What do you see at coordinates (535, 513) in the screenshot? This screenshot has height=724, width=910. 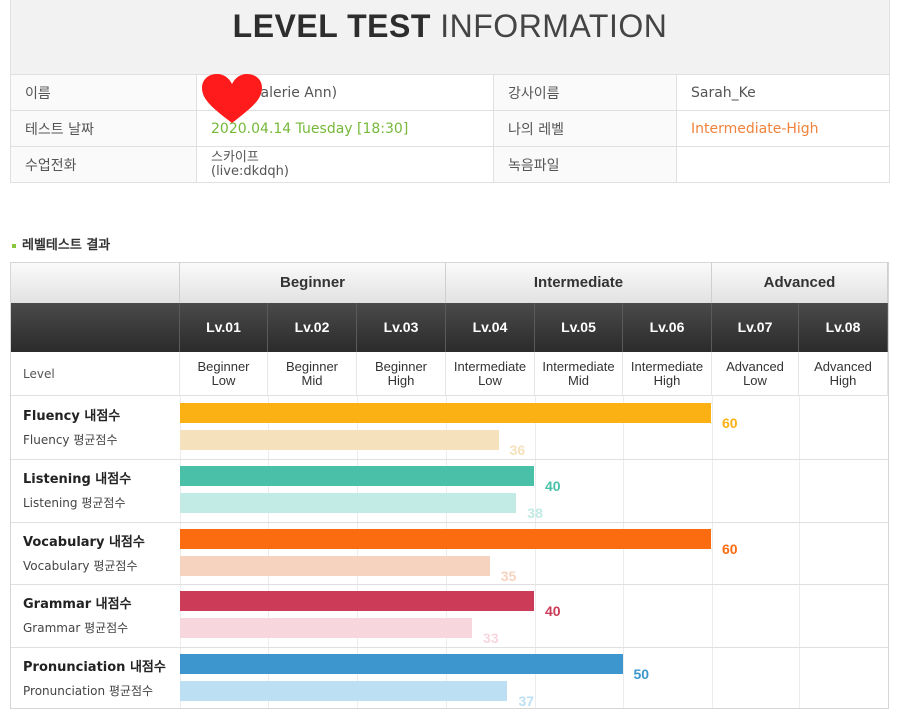 I see `avg-score-value: 38` at bounding box center [535, 513].